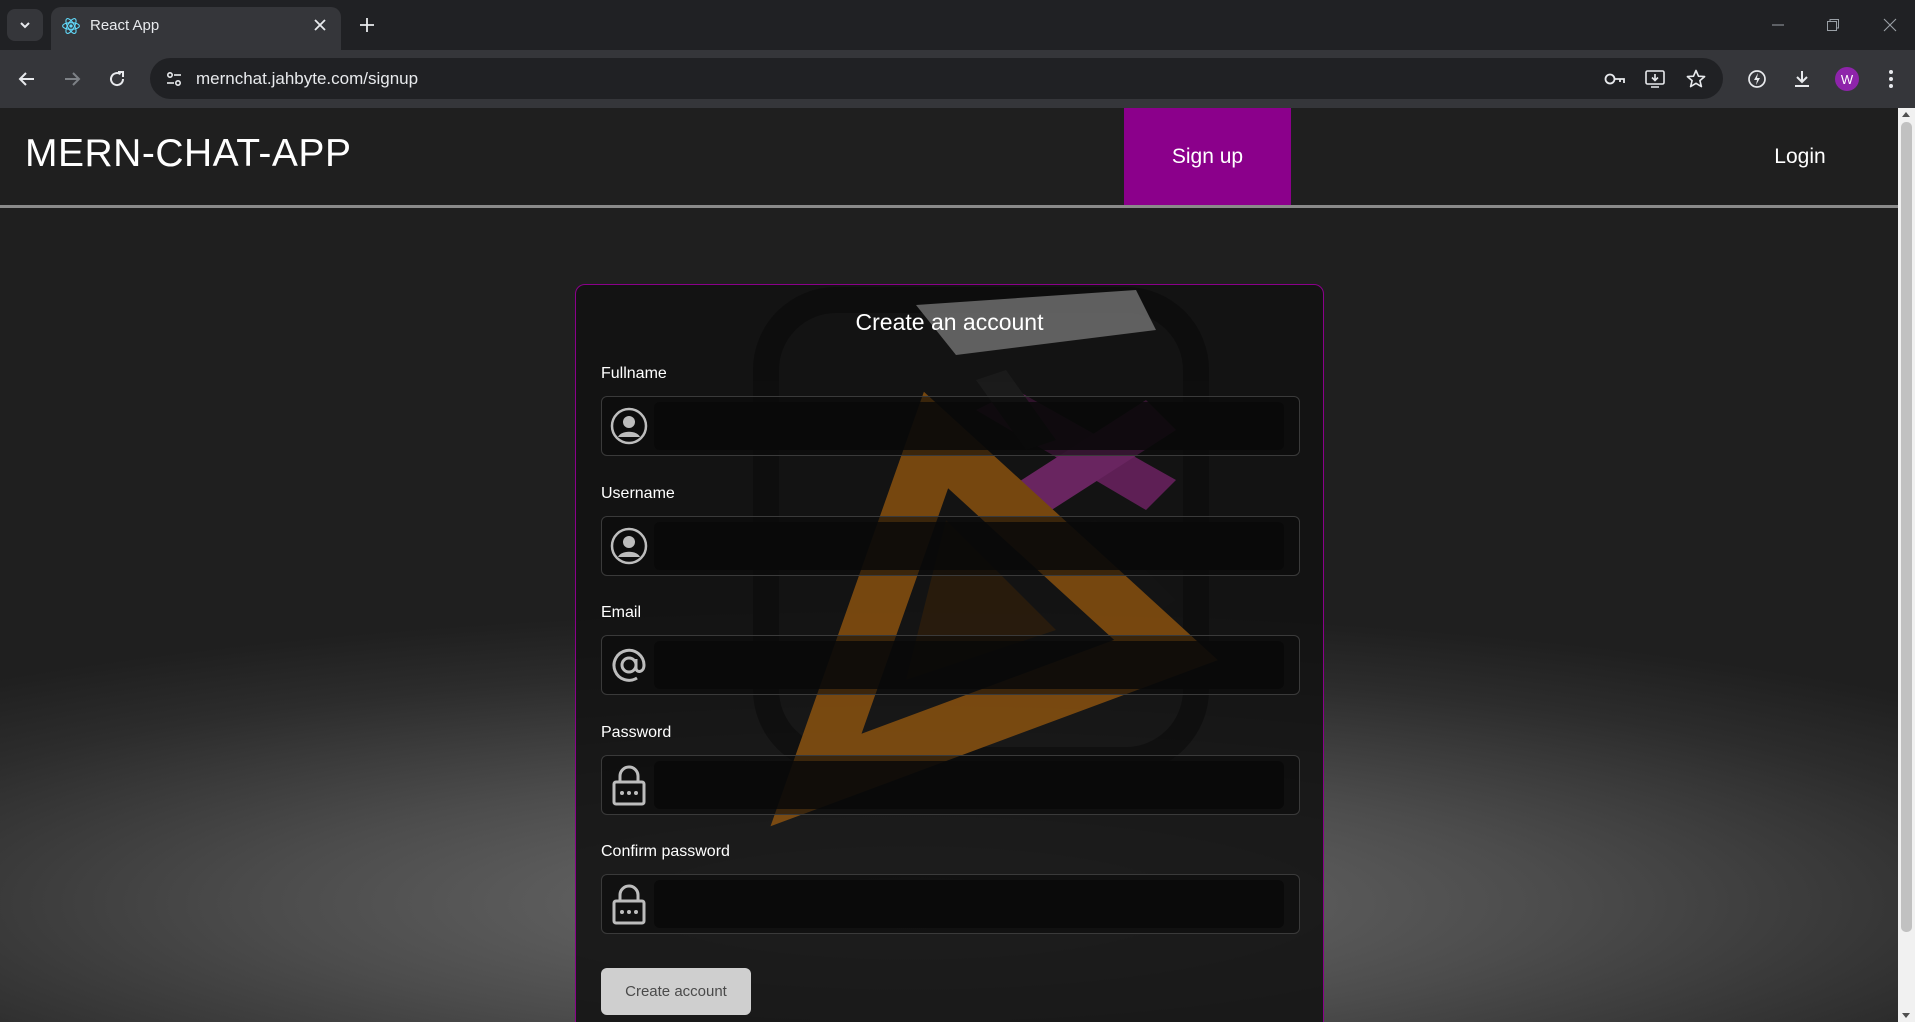  What do you see at coordinates (1890, 25) in the screenshot?
I see `close-window-icon` at bounding box center [1890, 25].